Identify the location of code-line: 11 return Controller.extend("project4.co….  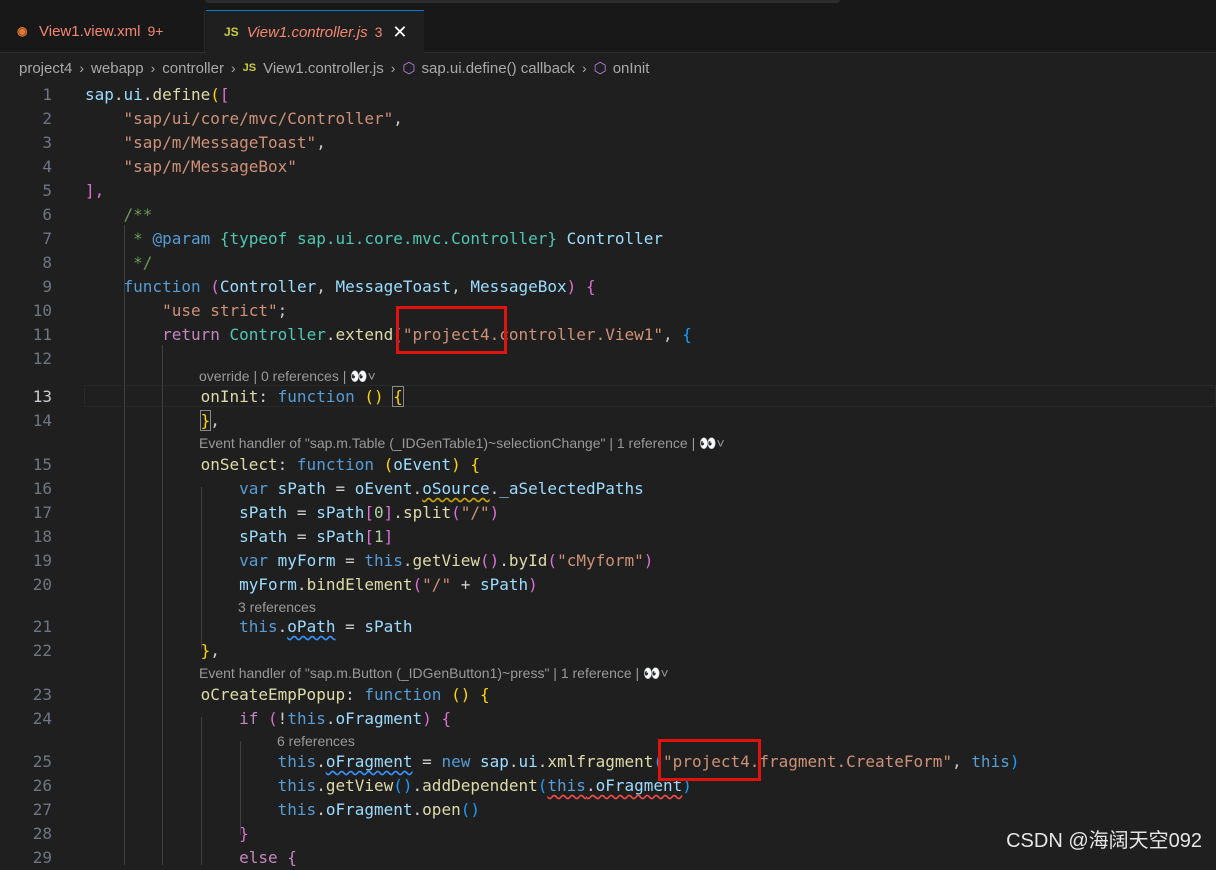
(608, 335).